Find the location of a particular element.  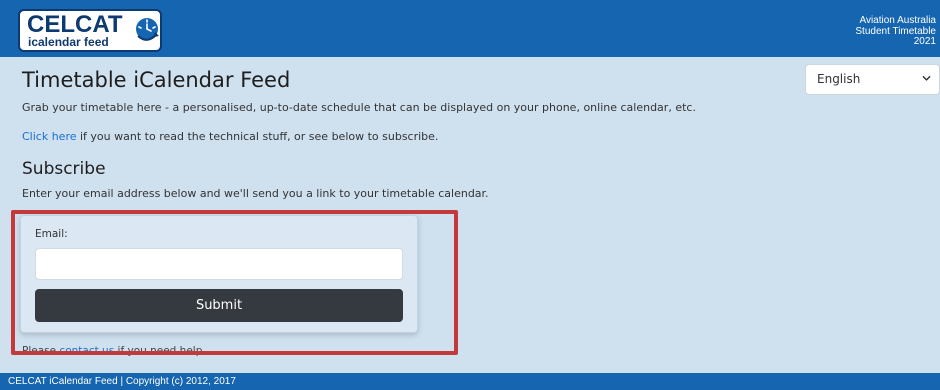

email-input is located at coordinates (219, 264).